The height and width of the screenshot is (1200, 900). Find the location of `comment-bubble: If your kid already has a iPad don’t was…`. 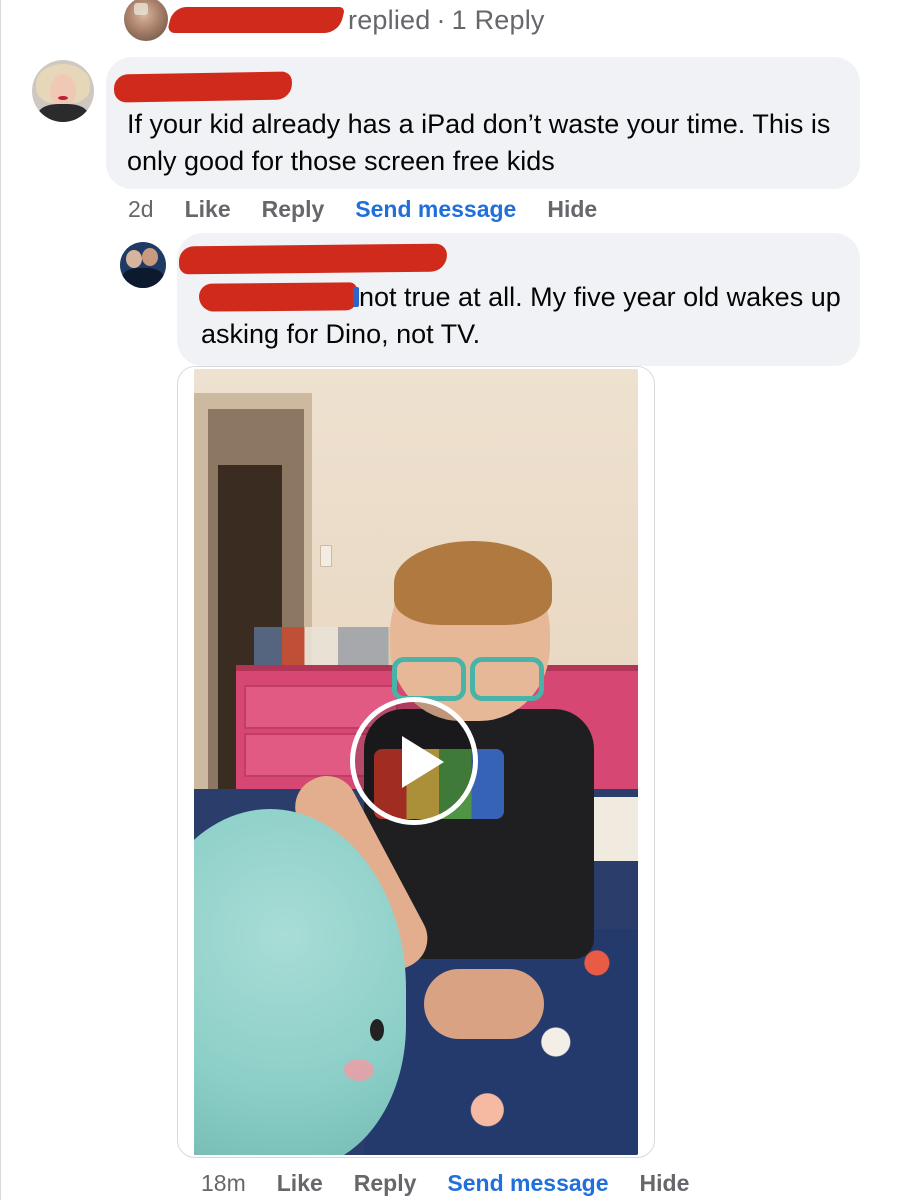

comment-bubble: If your kid already has a iPad don’t was… is located at coordinates (483, 123).